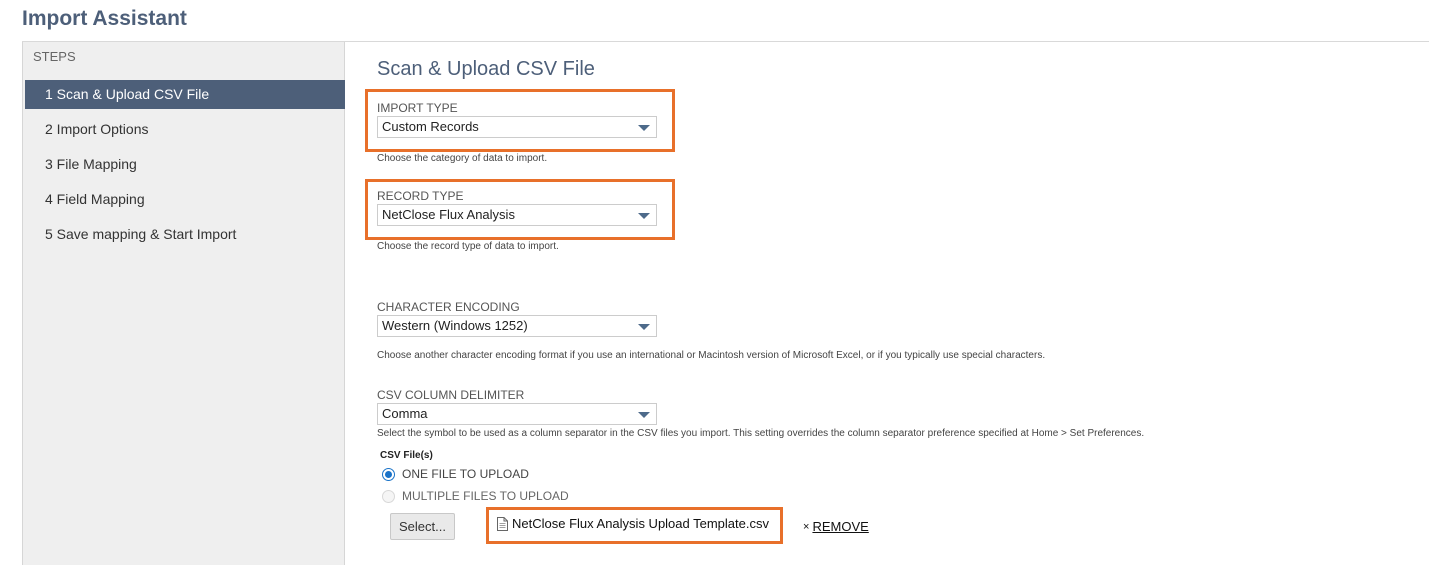 This screenshot has width=1429, height=565. I want to click on document-icon, so click(502, 523).